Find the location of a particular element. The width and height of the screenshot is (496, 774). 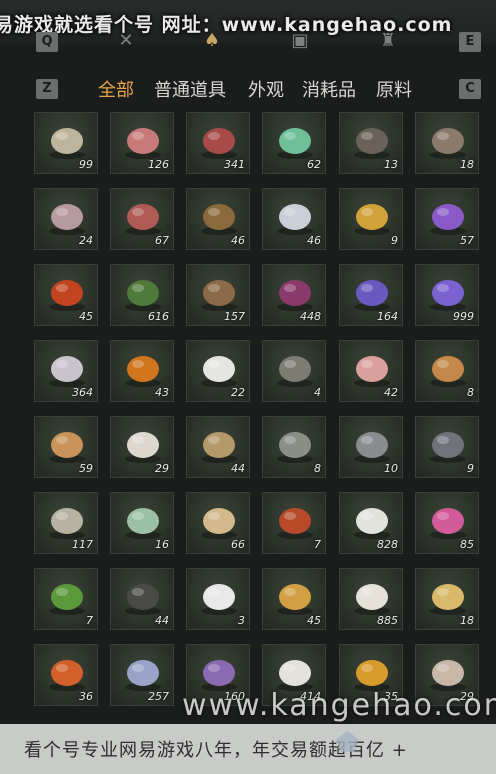

prev-filter-key: Z is located at coordinates (47, 89).